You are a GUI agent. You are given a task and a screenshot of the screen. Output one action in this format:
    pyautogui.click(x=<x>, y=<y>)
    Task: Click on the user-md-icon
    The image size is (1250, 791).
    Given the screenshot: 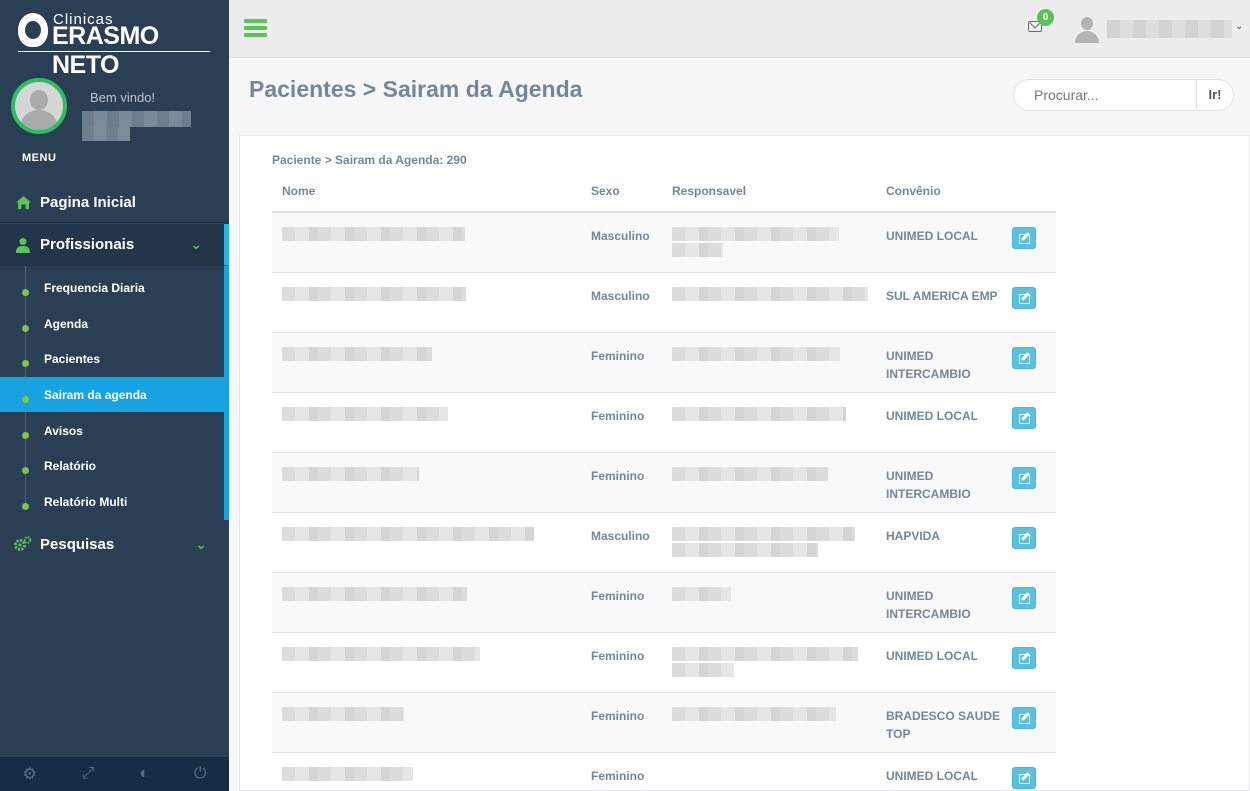 What is the action you would take?
    pyautogui.click(x=23, y=245)
    